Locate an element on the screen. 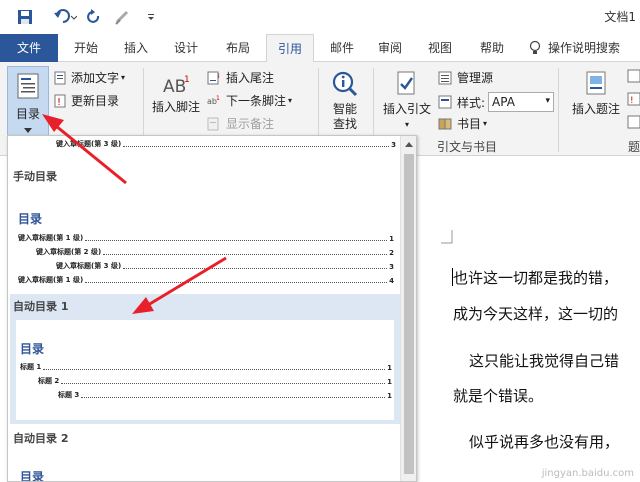 This screenshot has width=640, height=482. ribbon-tabs: 文件 开始 插入 设计 布局 引用 邮件 审阅 视图 帮助 操作说明搜索 is located at coordinates (320, 48).